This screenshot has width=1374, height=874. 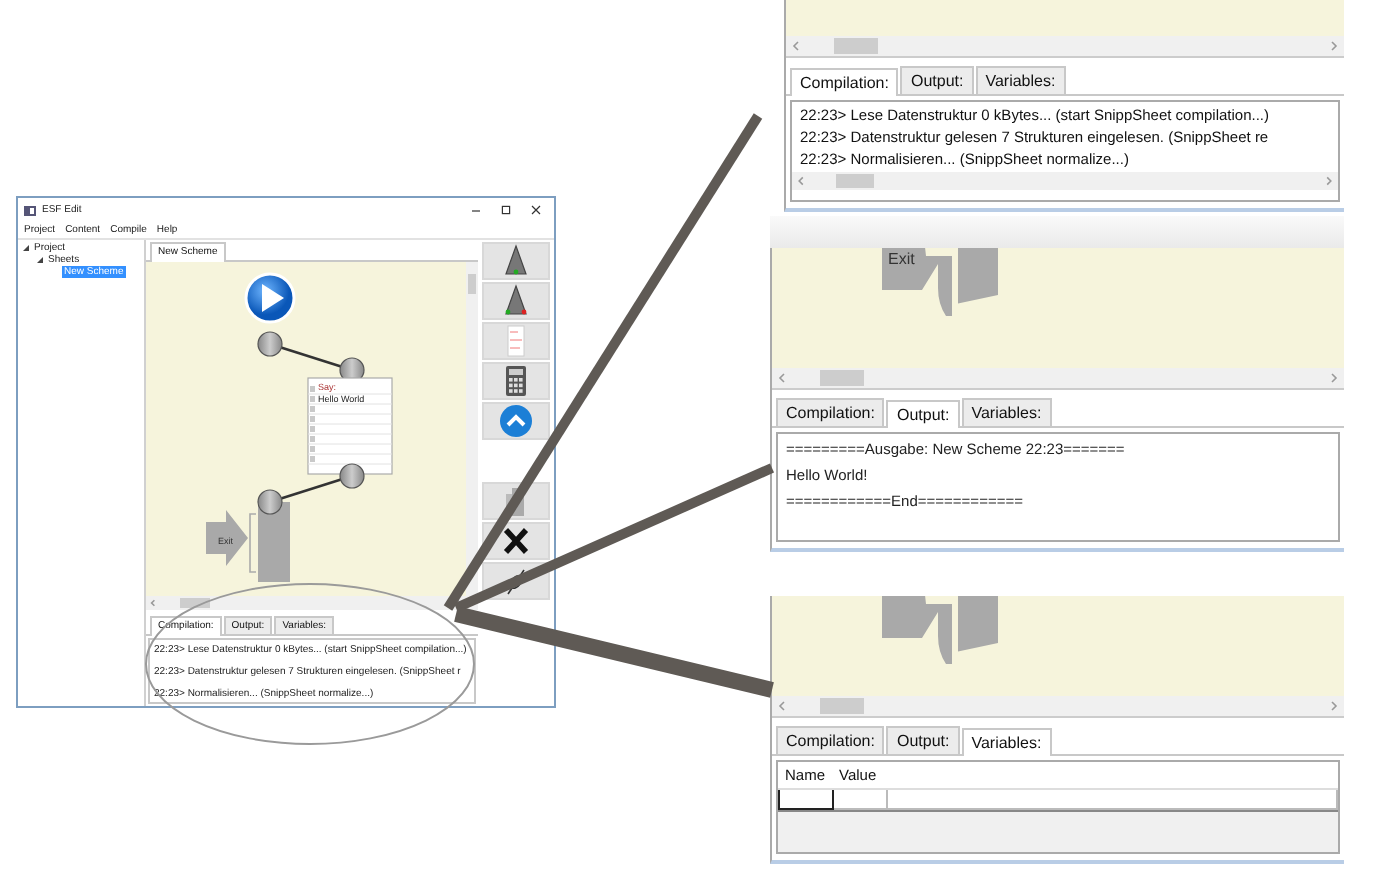 I want to click on exit-label: Exit, so click(x=901, y=259).